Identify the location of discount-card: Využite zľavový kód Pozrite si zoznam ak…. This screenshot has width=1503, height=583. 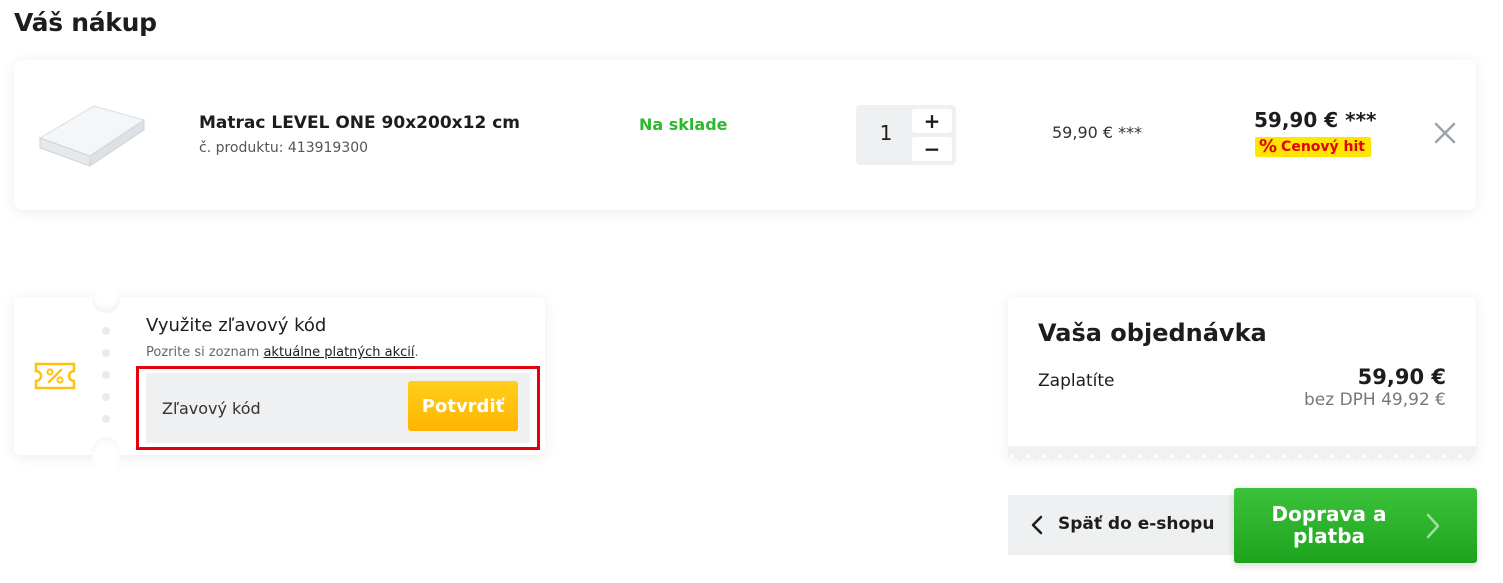
(279, 381).